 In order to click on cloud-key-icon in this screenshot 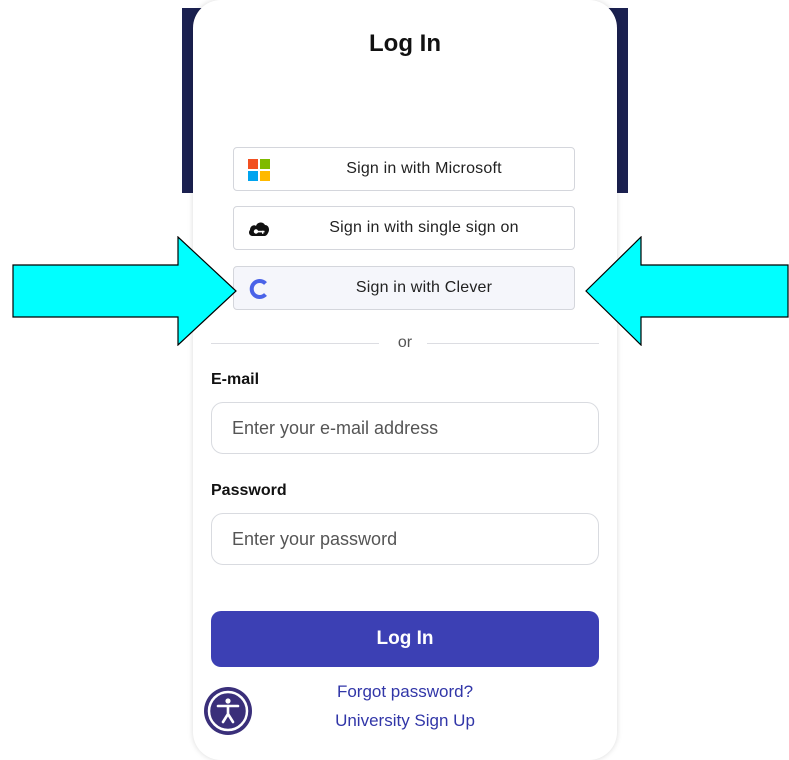, I will do `click(259, 229)`.